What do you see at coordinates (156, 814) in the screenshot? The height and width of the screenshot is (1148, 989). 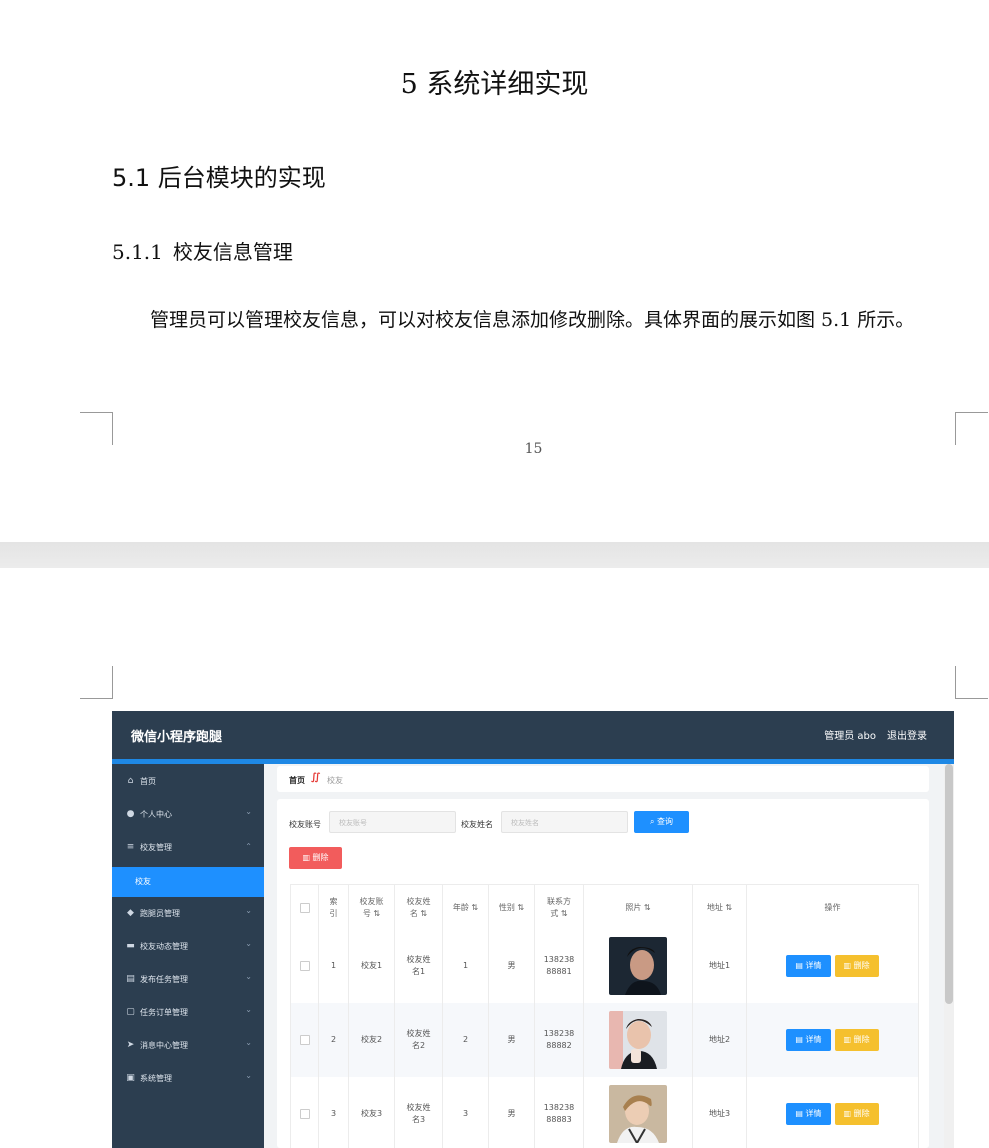 I see `sidebar-item-label: 个人中心` at bounding box center [156, 814].